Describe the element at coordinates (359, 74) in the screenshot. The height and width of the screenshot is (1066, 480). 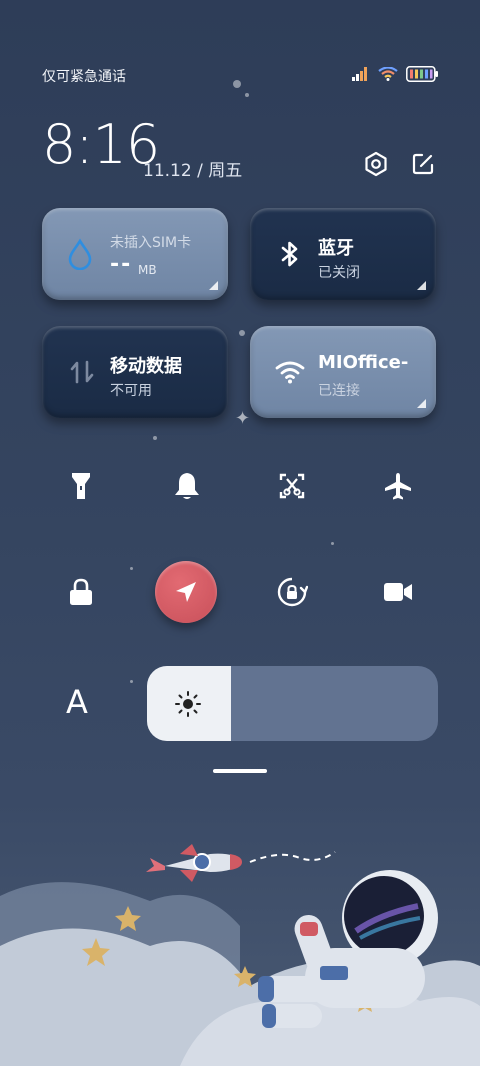
I see `signal-icon` at that location.